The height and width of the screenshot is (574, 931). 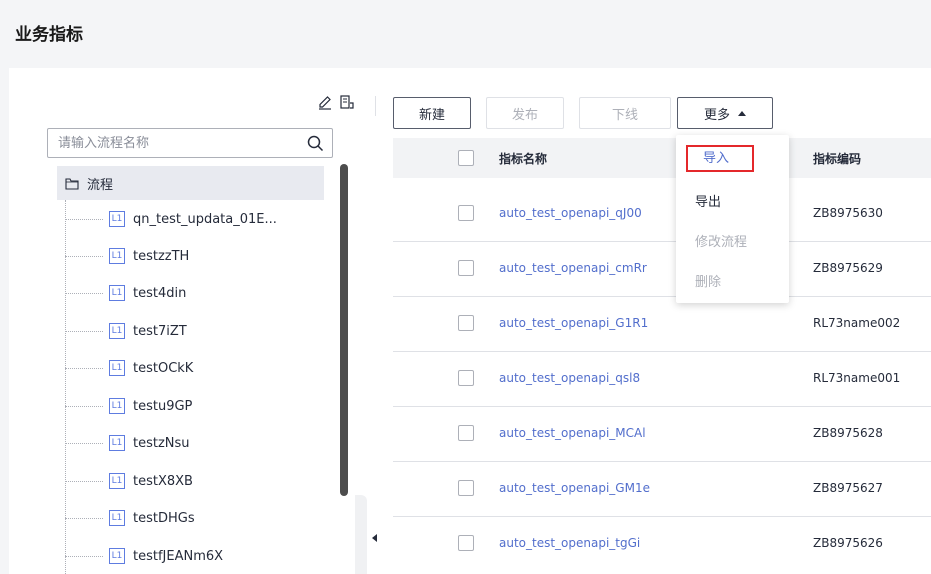 What do you see at coordinates (466, 158) in the screenshot?
I see `select-all-checkbox` at bounding box center [466, 158].